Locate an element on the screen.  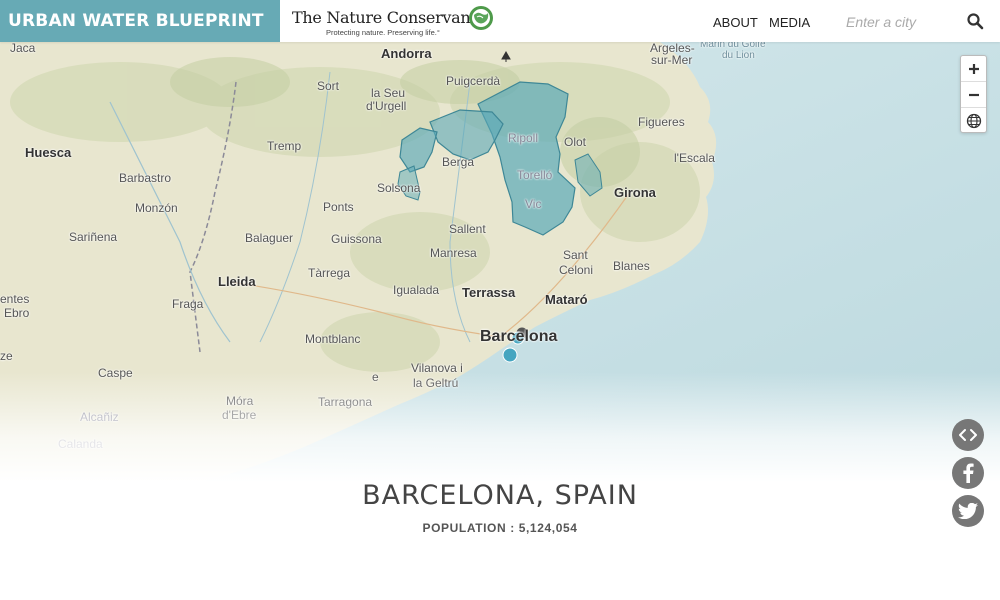
twitter-share-button is located at coordinates (968, 511).